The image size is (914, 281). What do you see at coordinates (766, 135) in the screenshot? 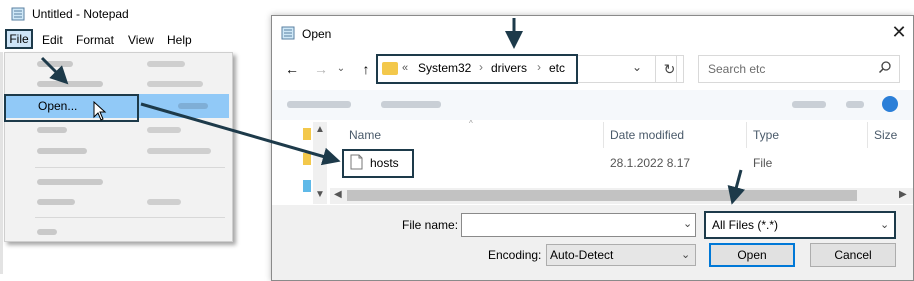
I see `column-header-type: Type` at bounding box center [766, 135].